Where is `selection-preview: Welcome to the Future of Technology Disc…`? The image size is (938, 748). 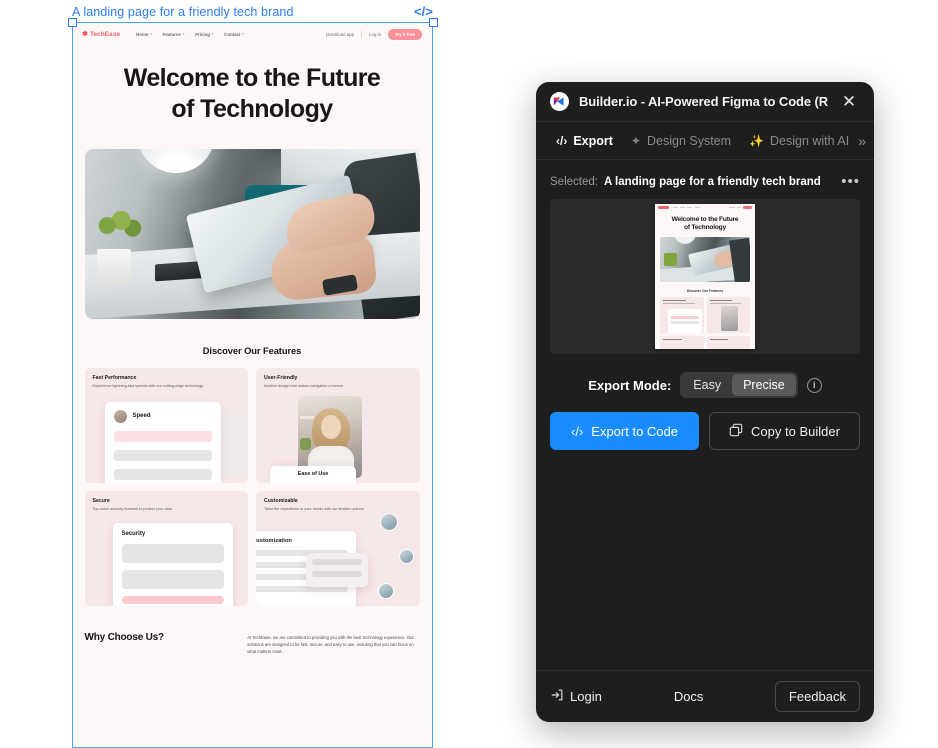
selection-preview: Welcome to the Future of Technology Disc… is located at coordinates (705, 276).